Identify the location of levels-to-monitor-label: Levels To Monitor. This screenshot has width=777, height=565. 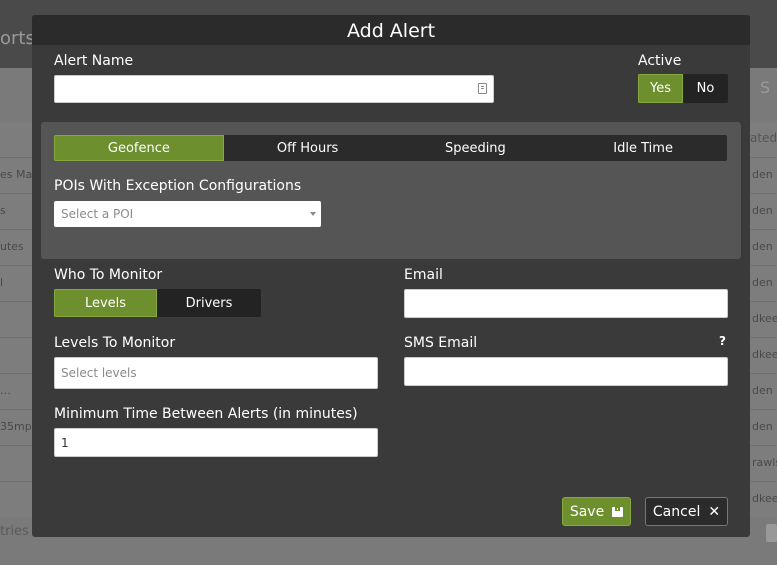
(115, 343).